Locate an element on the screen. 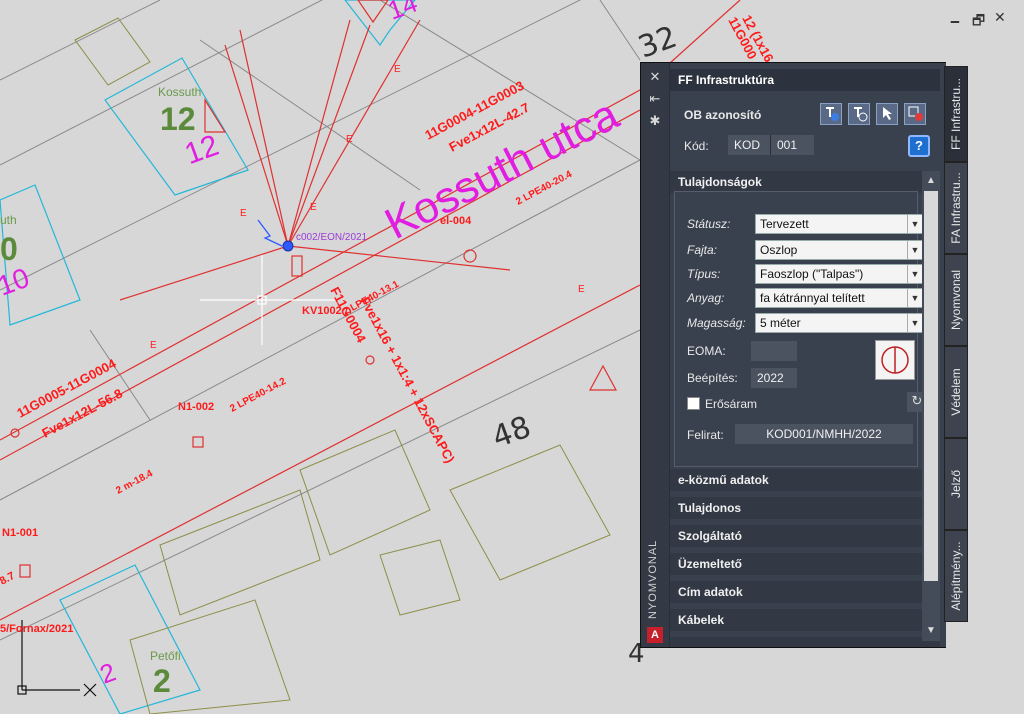 This screenshot has width=1024, height=714. section-label: Üzemeltető is located at coordinates (710, 564).